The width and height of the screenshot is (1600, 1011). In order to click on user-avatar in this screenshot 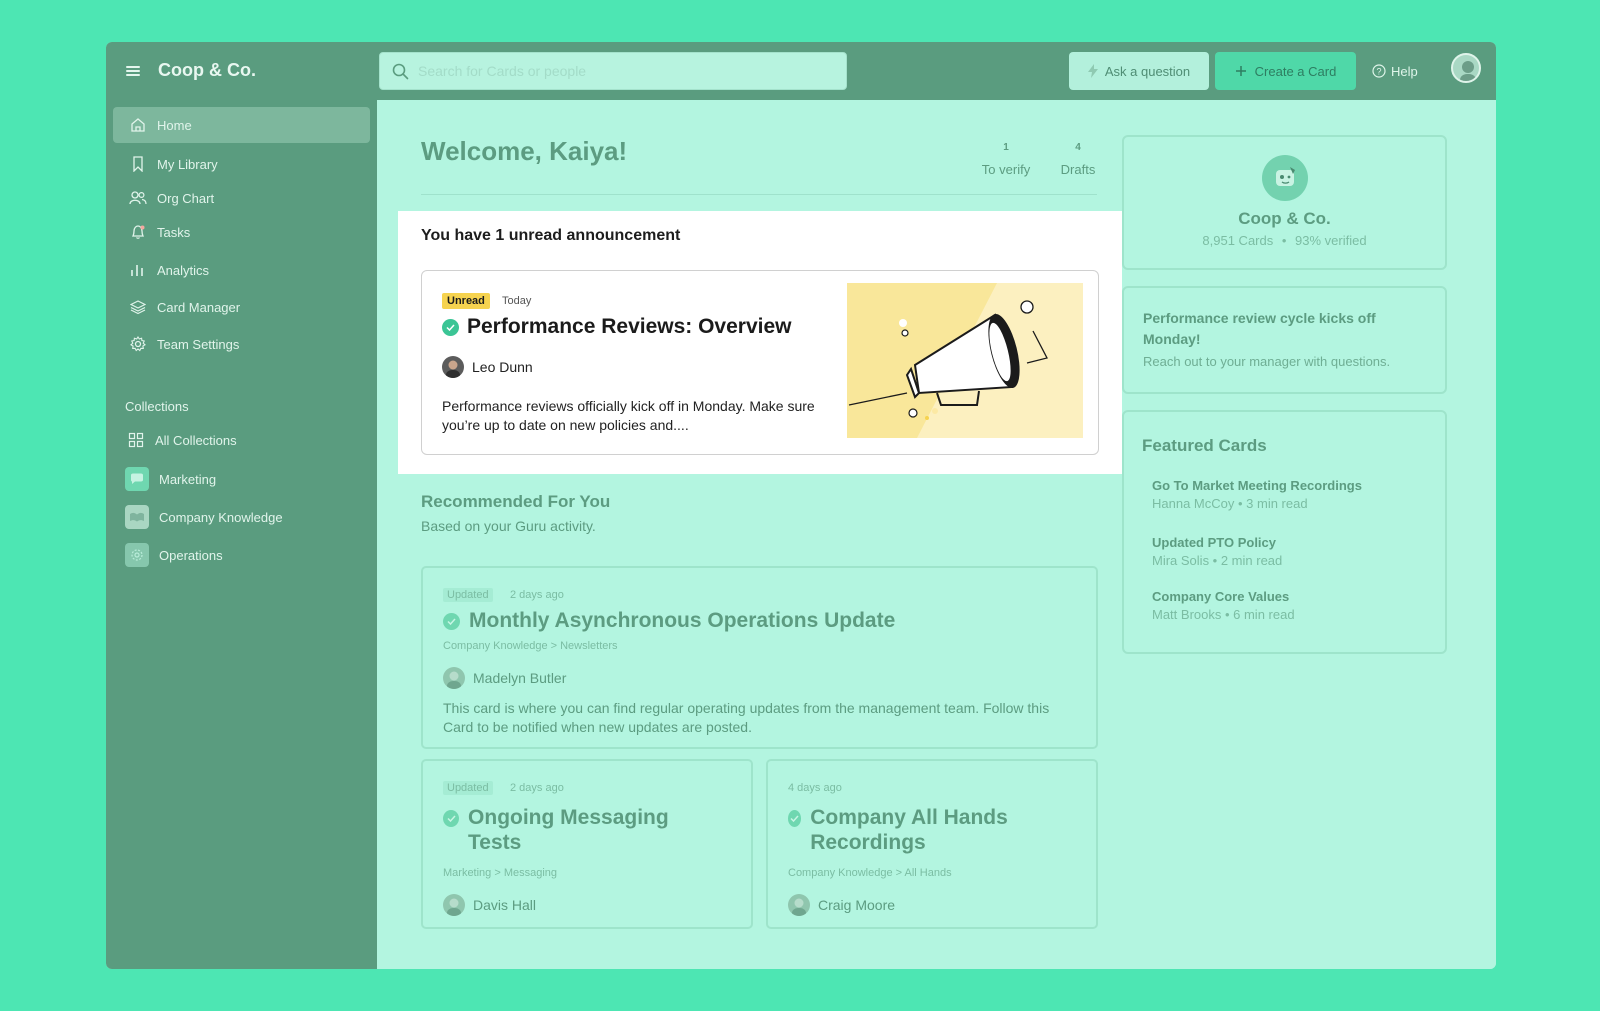, I will do `click(1466, 68)`.